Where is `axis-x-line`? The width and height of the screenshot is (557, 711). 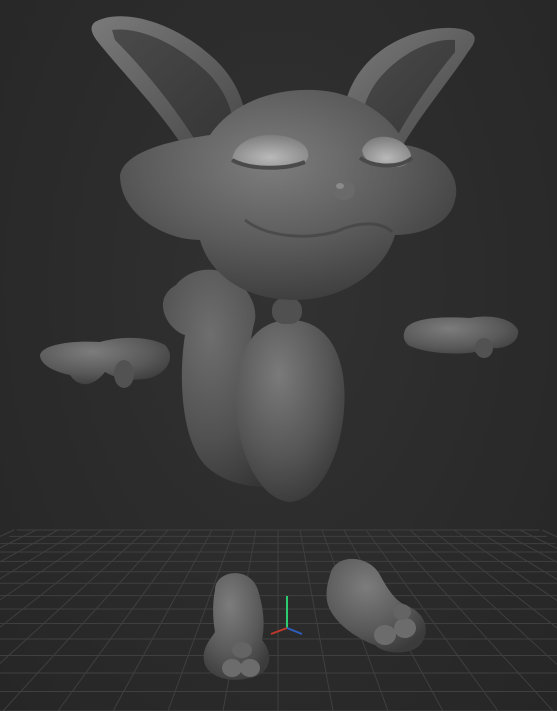 axis-x-line is located at coordinates (279, 631).